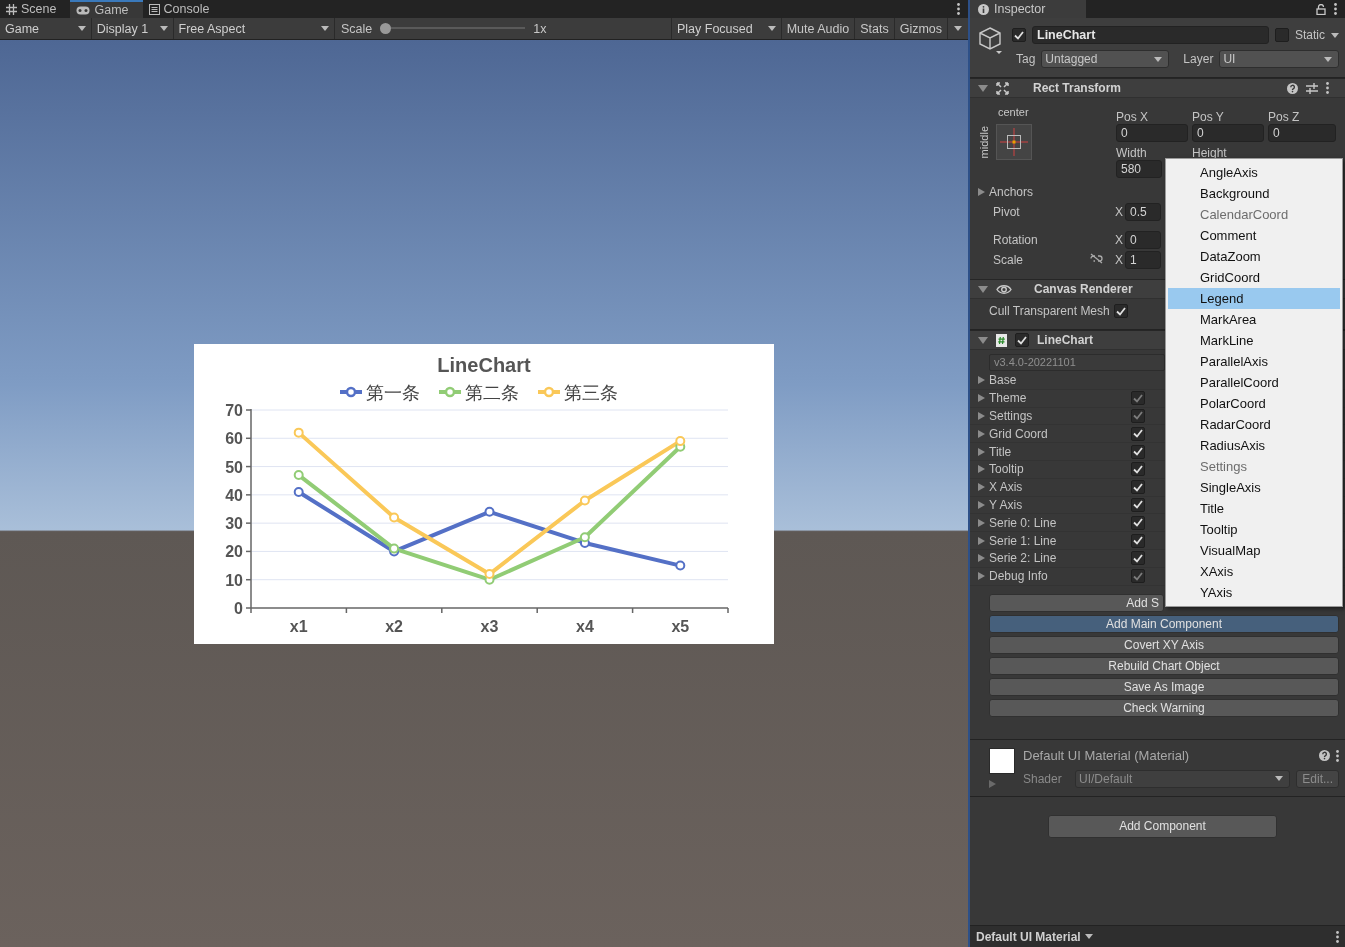 The width and height of the screenshot is (1345, 947). Describe the element at coordinates (1049, 311) in the screenshot. I see `property-label: Cull Transparent Mesh` at that location.